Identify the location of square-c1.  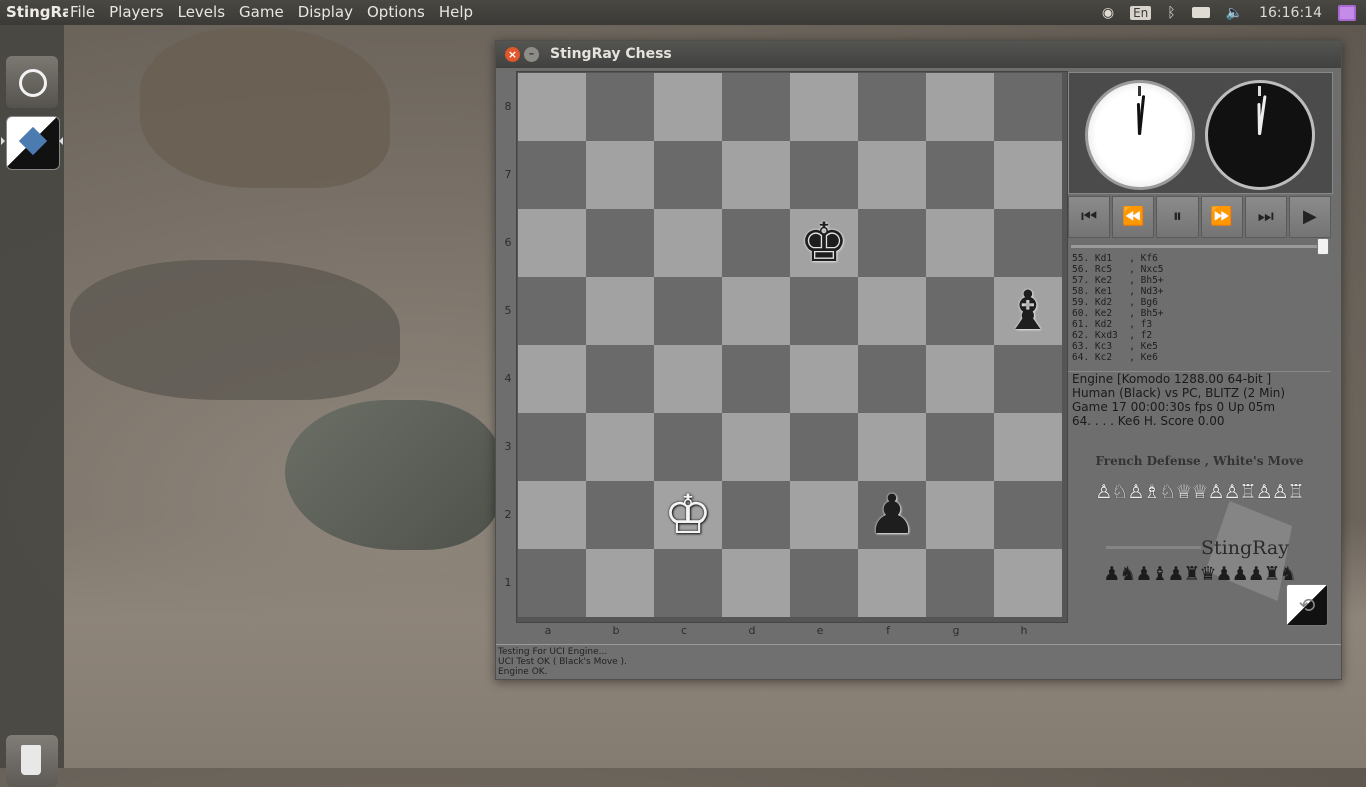
(688, 583).